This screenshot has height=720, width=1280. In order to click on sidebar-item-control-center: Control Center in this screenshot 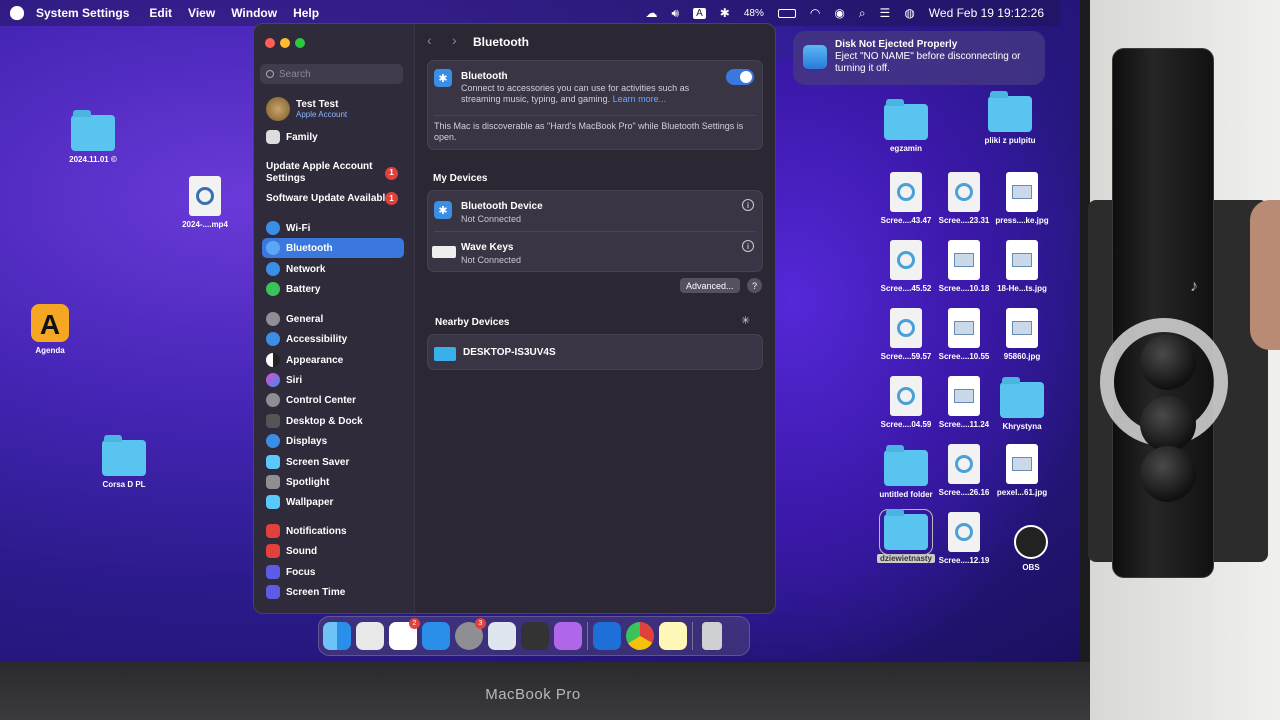, I will do `click(333, 400)`.